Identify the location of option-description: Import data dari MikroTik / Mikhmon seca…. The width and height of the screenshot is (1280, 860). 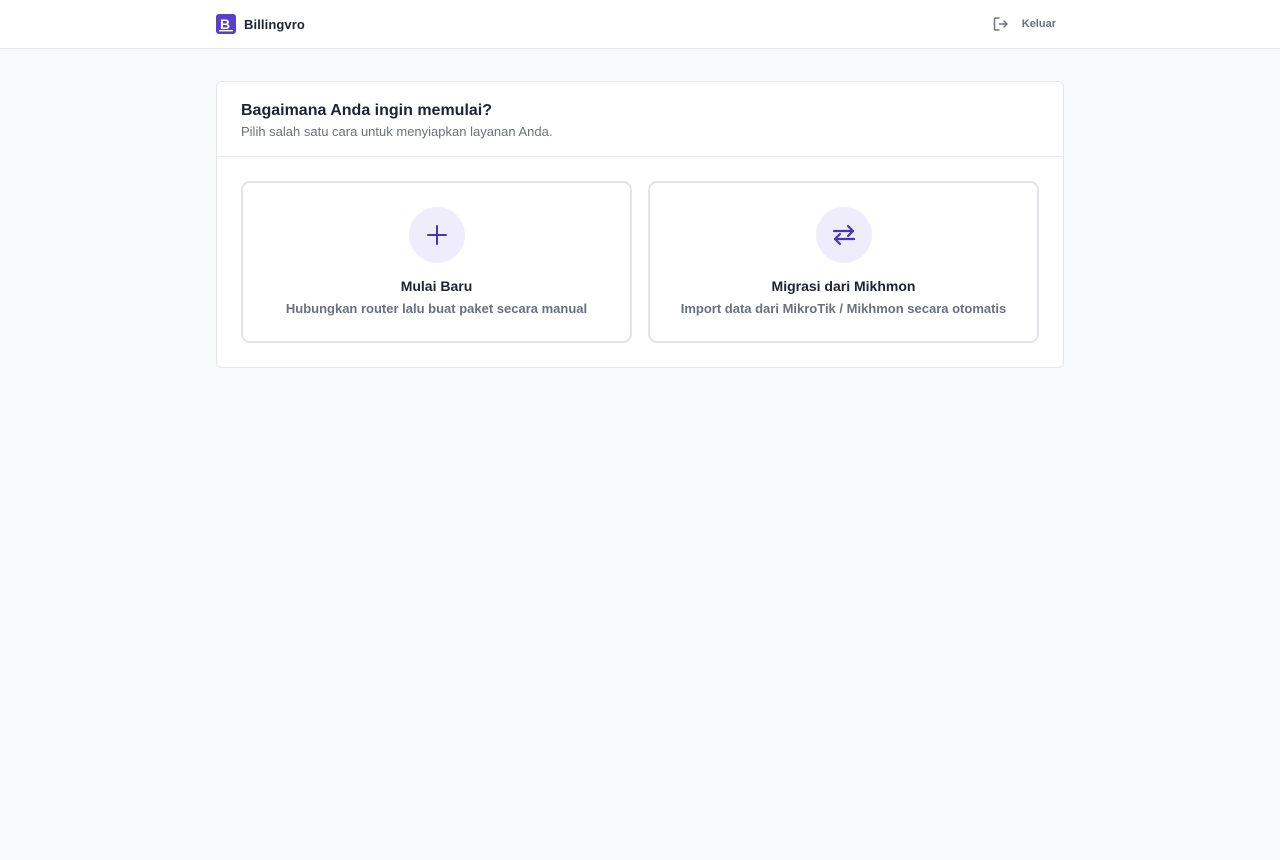
(843, 308).